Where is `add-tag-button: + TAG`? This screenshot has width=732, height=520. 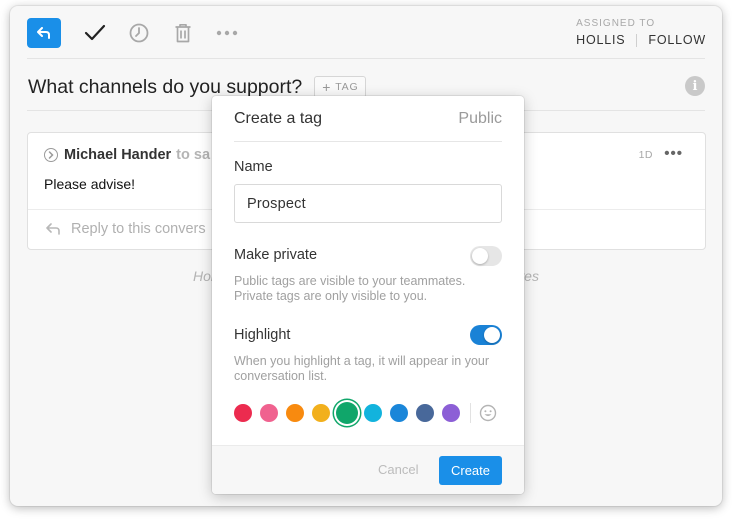 add-tag-button: + TAG is located at coordinates (340, 87).